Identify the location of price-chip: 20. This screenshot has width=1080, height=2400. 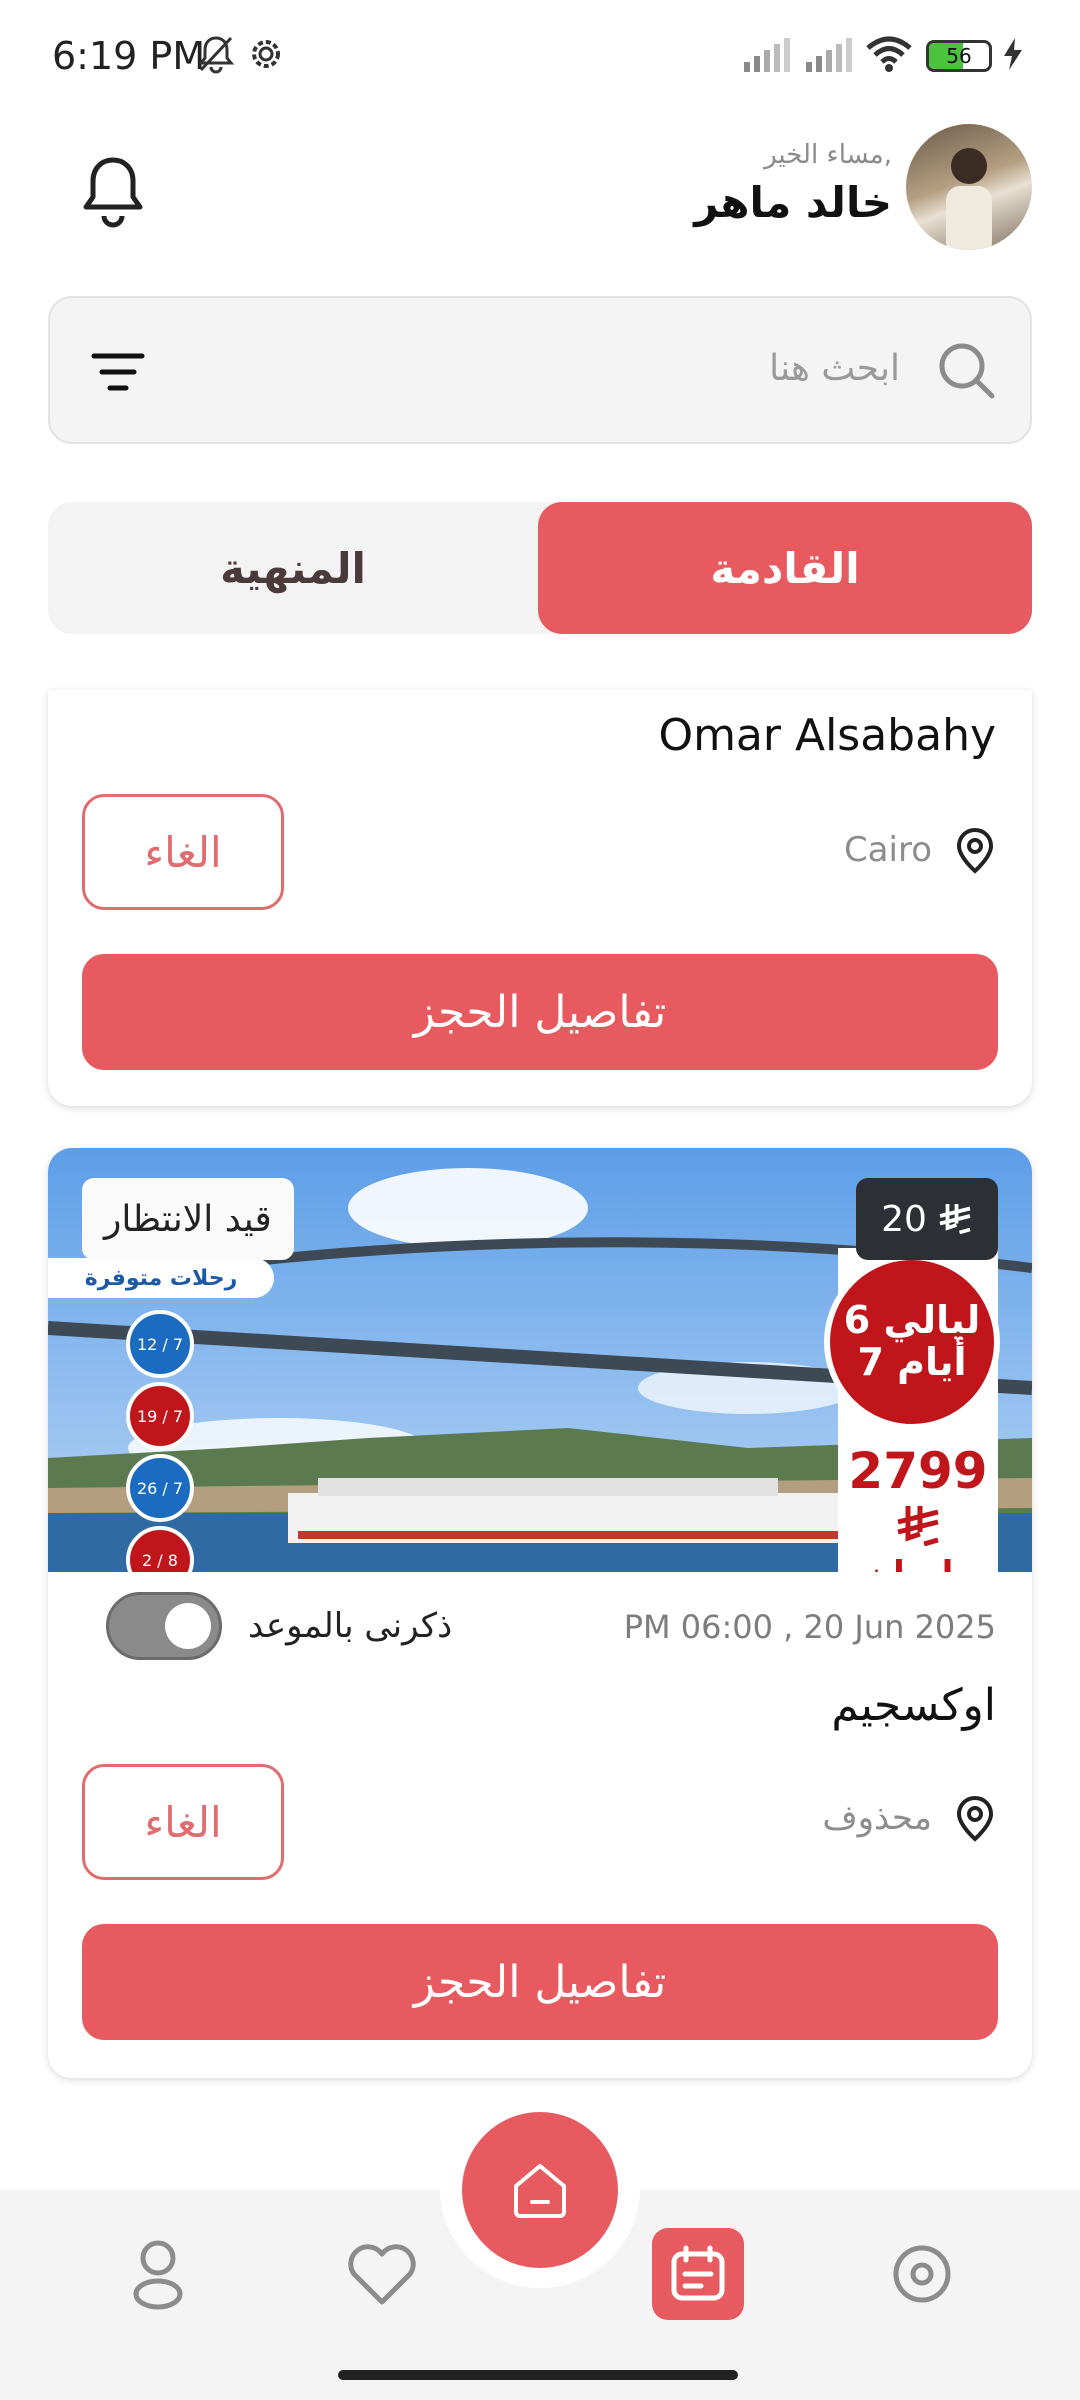
(927, 1219).